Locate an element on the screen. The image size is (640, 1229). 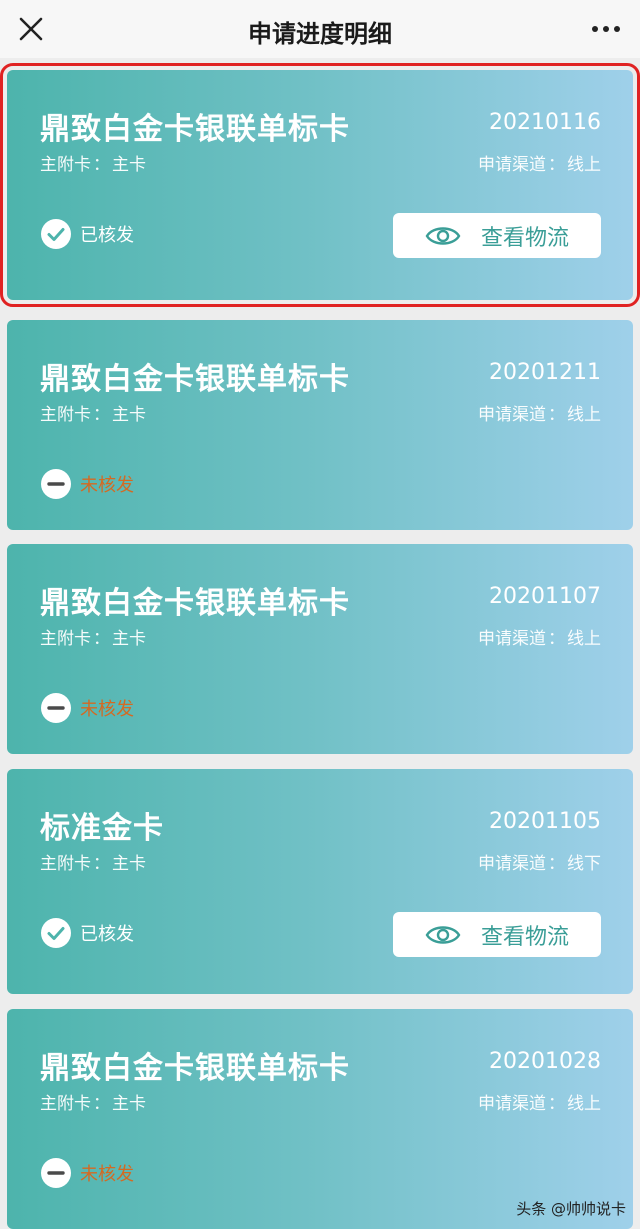
application-date: 20201028 is located at coordinates (545, 1061).